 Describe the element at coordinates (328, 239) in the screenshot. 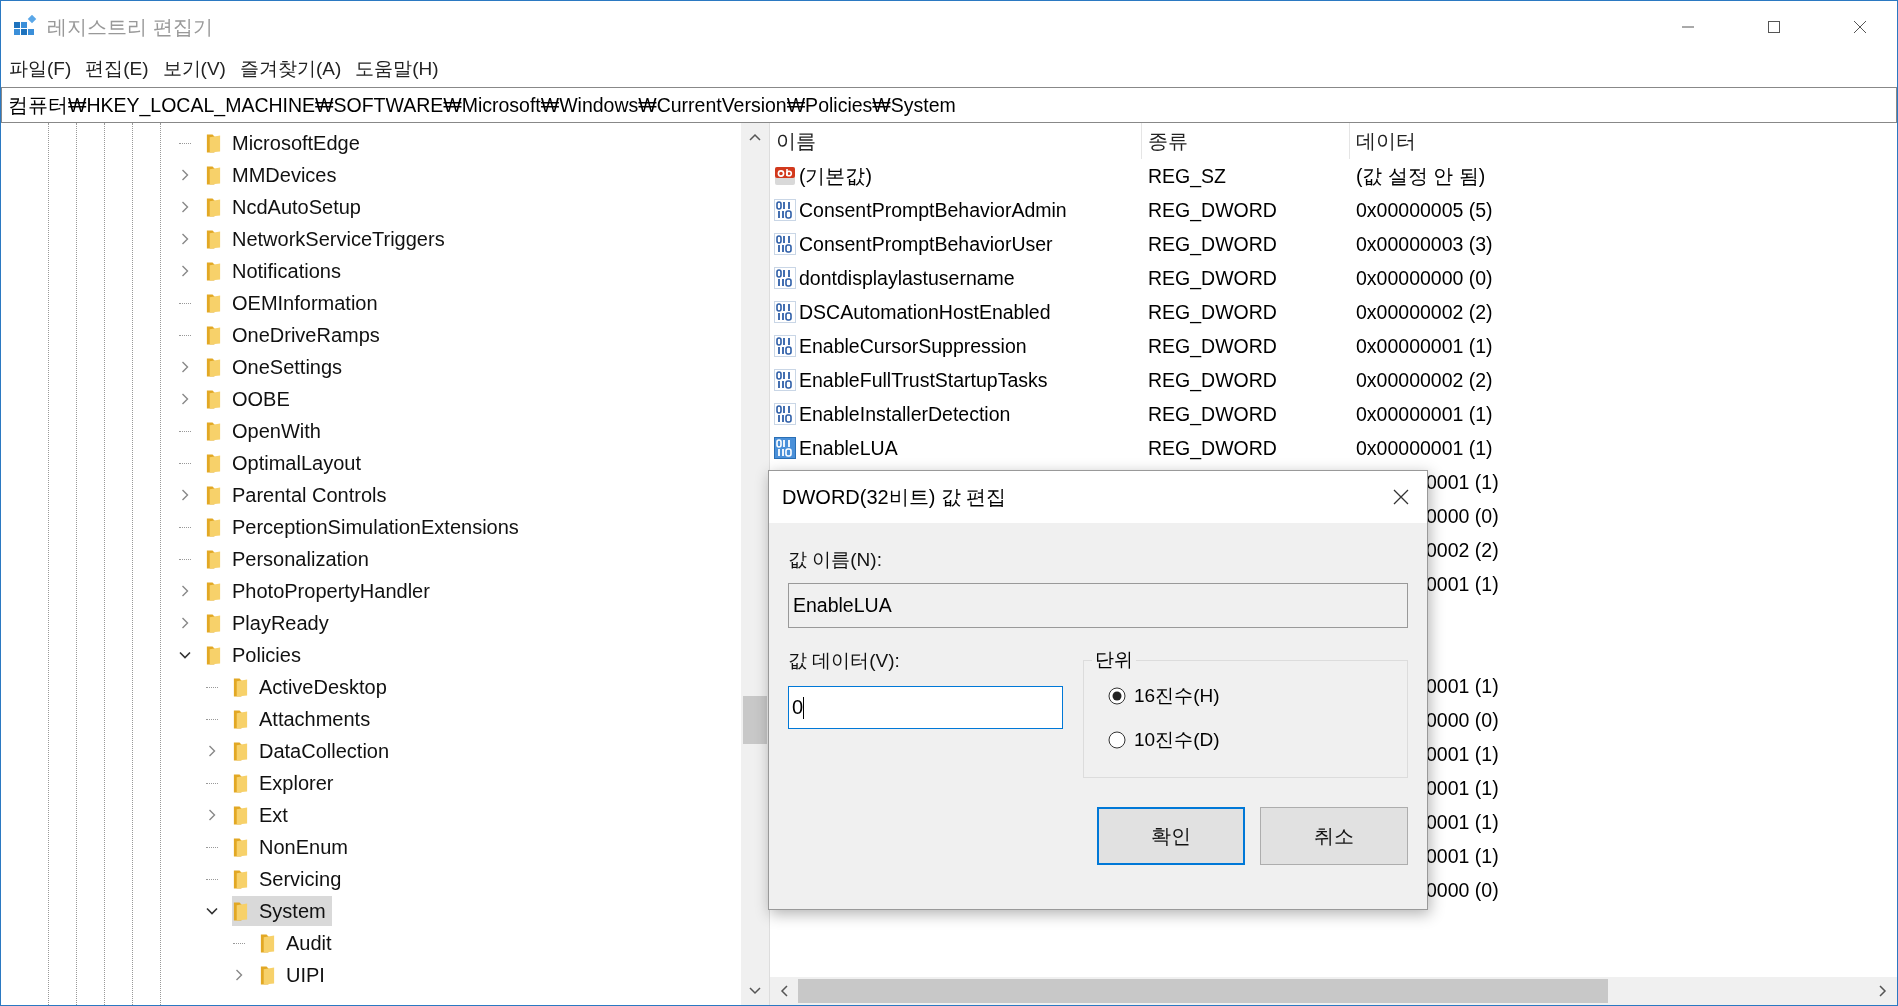

I see `tree-item: NetworkServiceTriggers` at that location.